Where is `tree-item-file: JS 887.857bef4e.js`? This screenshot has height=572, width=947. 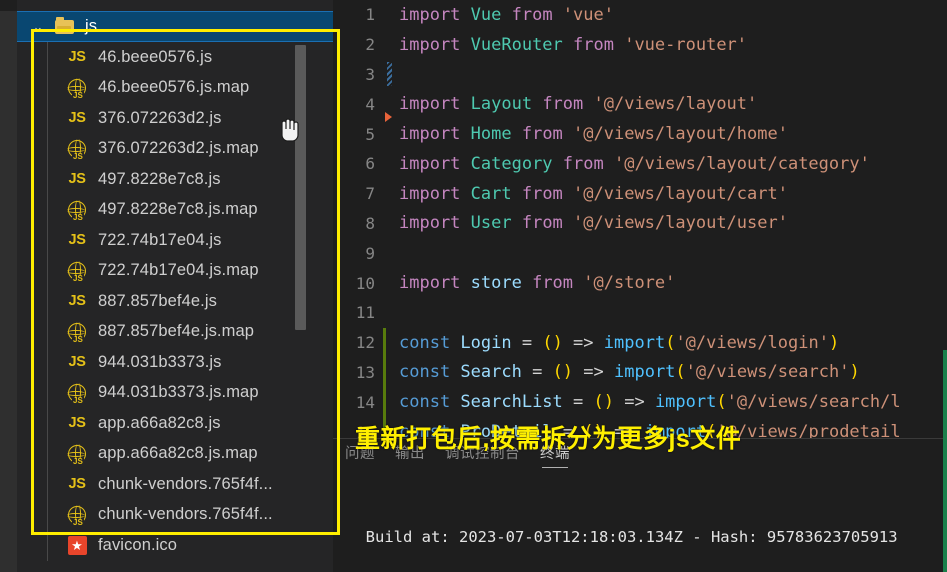 tree-item-file: JS 887.857bef4e.js is located at coordinates (175, 301).